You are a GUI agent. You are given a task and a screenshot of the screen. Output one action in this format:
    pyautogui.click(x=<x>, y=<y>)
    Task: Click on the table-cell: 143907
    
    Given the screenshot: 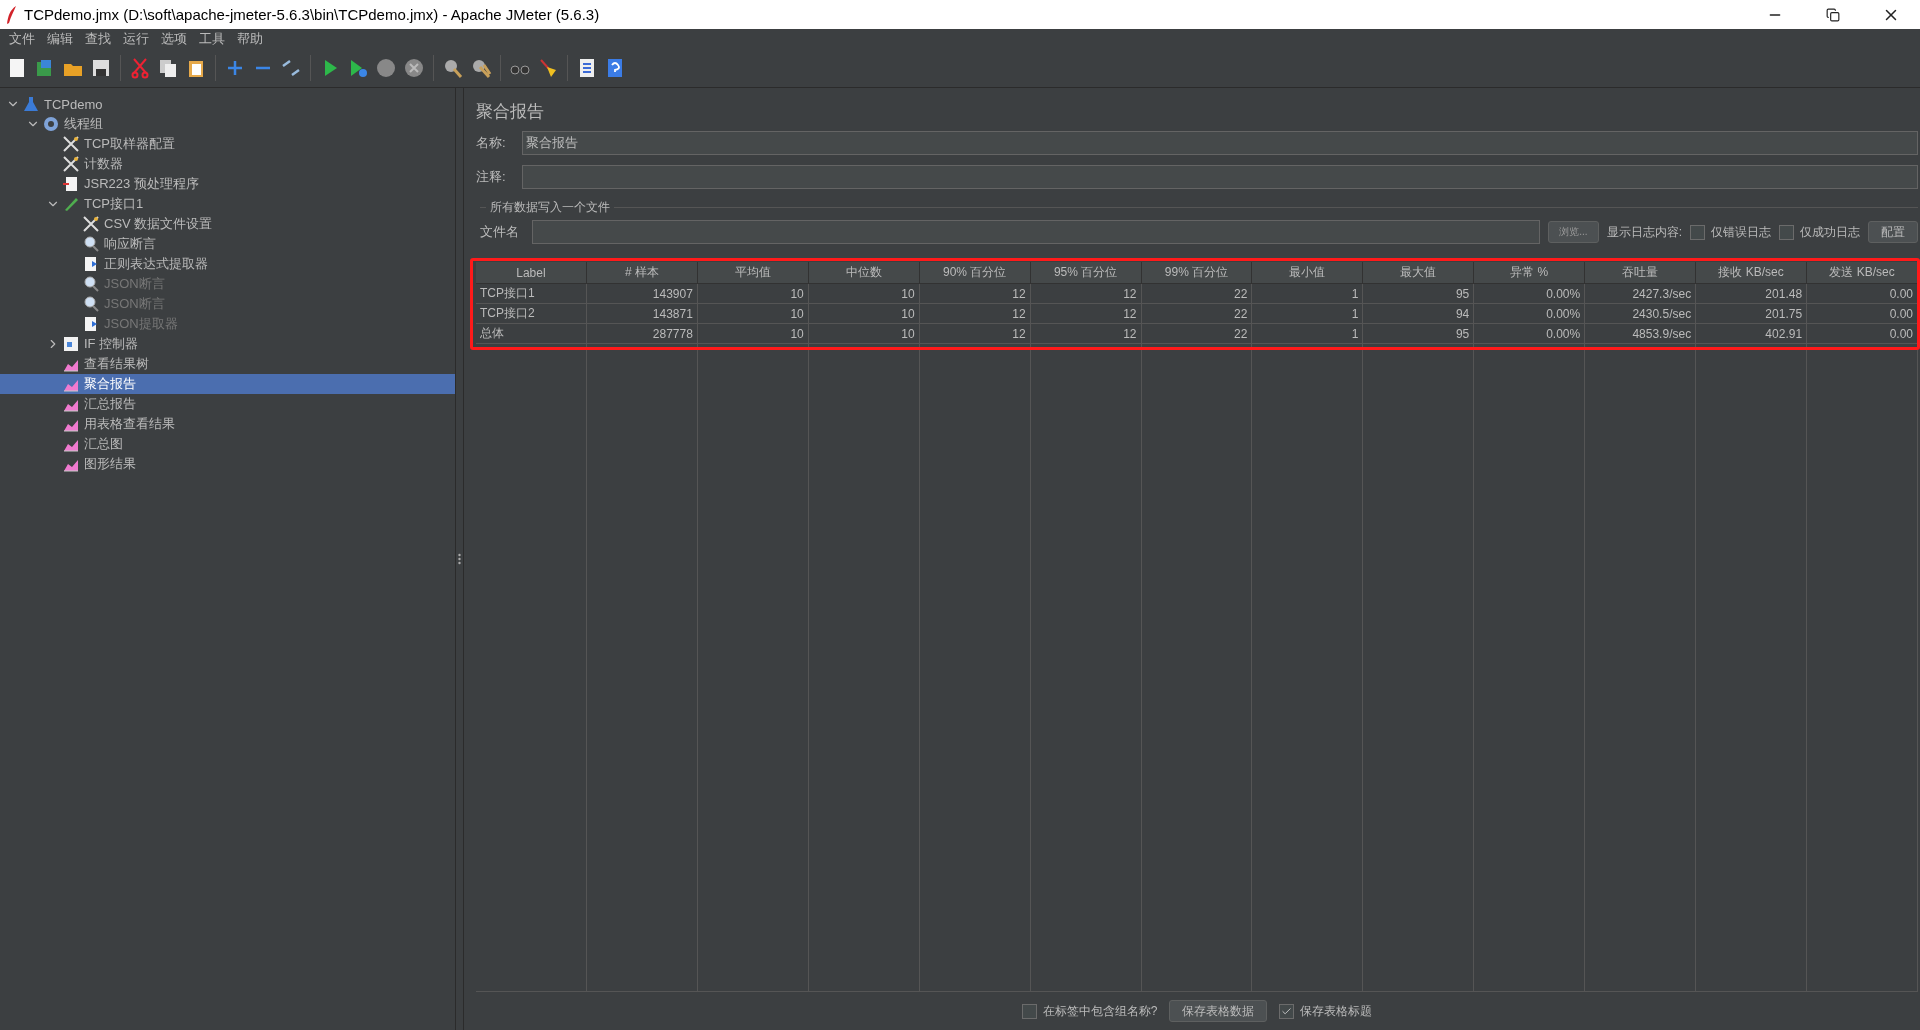 What is the action you would take?
    pyautogui.click(x=642, y=294)
    